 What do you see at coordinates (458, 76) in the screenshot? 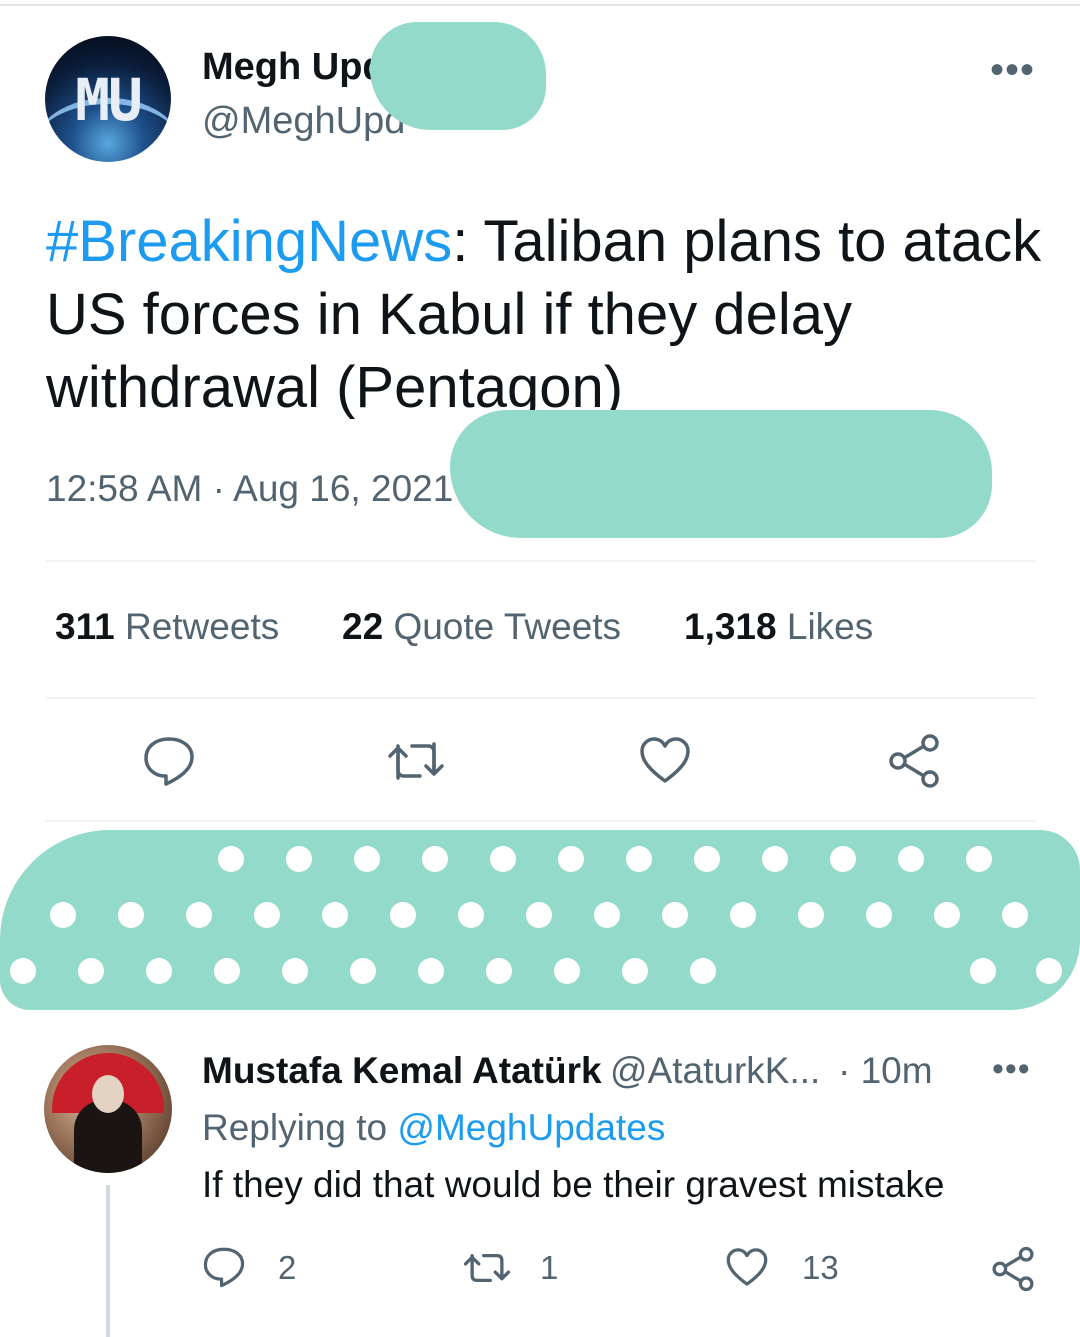
I see `redaction-scribble-name` at bounding box center [458, 76].